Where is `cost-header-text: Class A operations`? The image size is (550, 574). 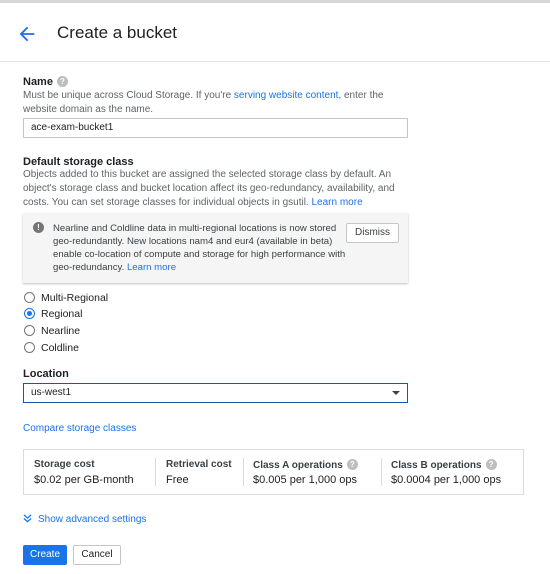 cost-header-text: Class A operations is located at coordinates (298, 465).